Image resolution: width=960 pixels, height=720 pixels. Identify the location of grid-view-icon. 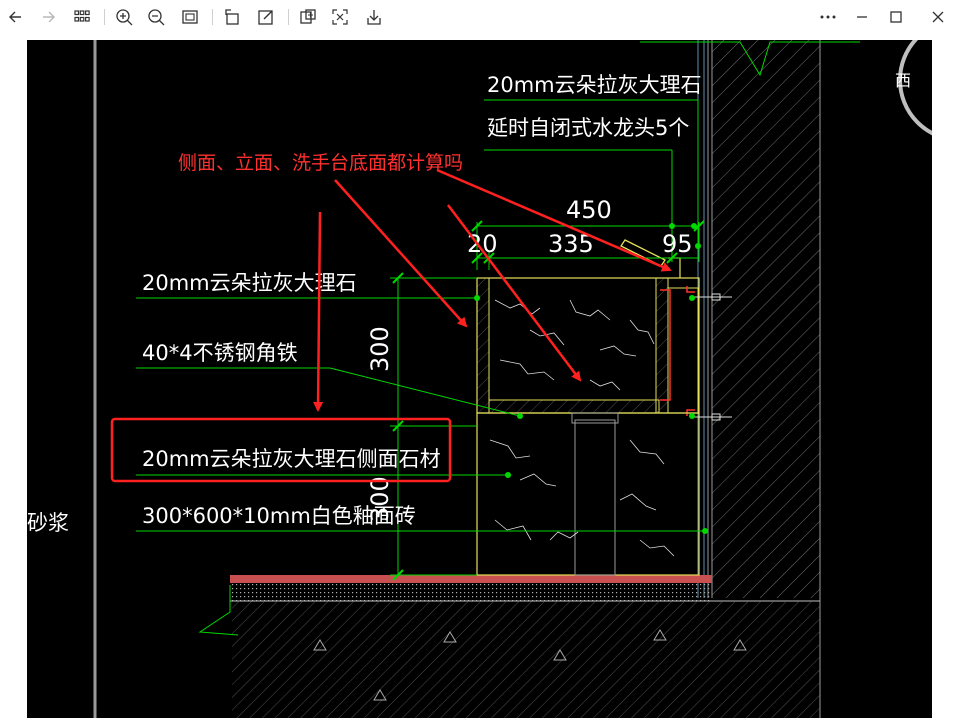
(82, 16).